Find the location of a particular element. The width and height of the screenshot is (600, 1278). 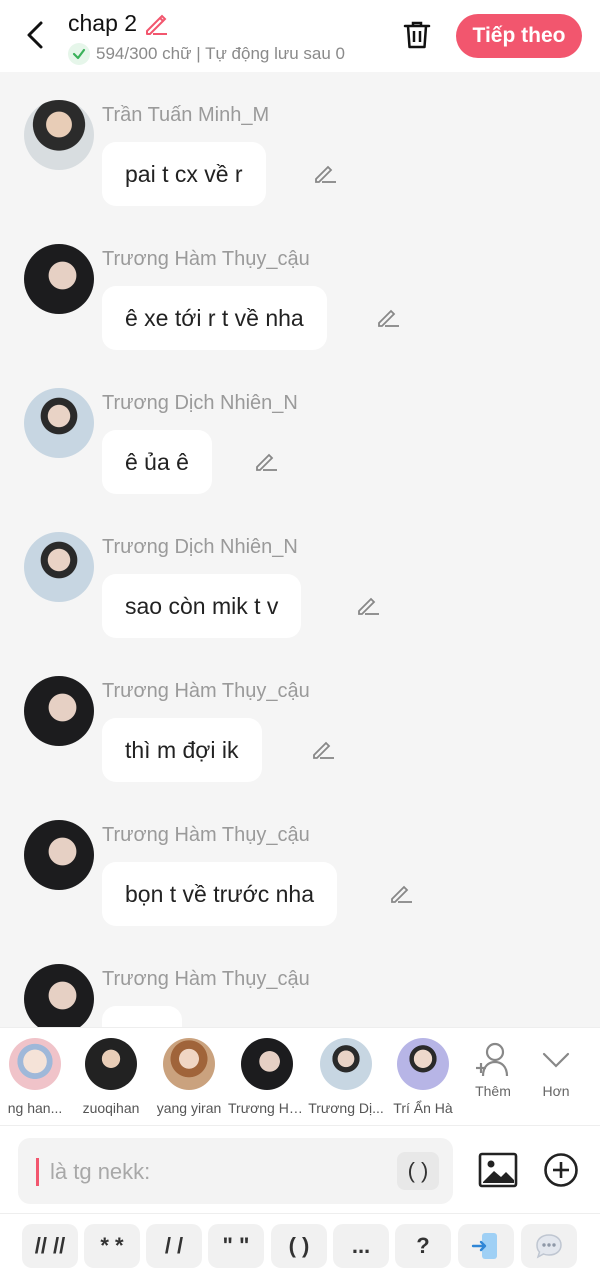

phone-transfer-icon is located at coordinates (484, 1246).